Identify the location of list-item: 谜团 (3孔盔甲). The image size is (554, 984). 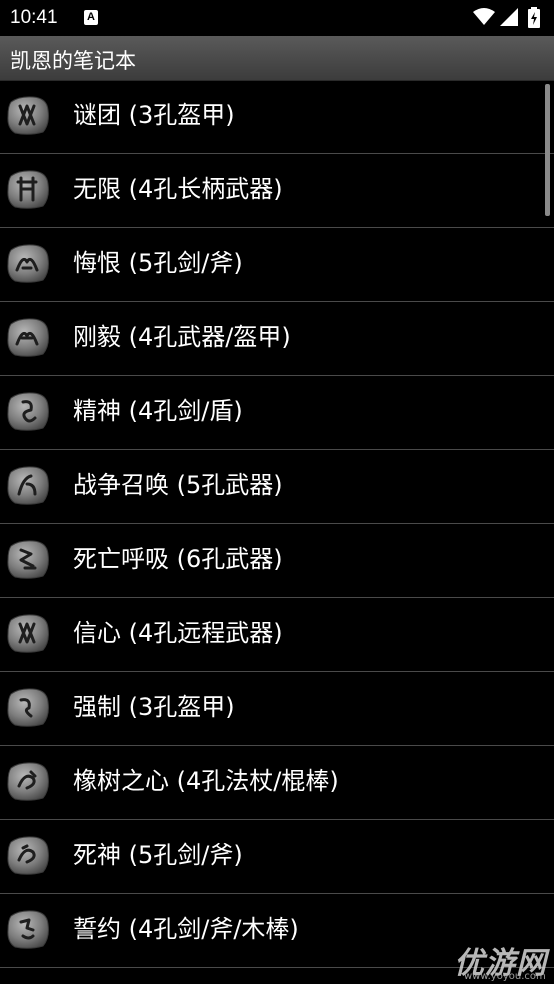
(277, 117).